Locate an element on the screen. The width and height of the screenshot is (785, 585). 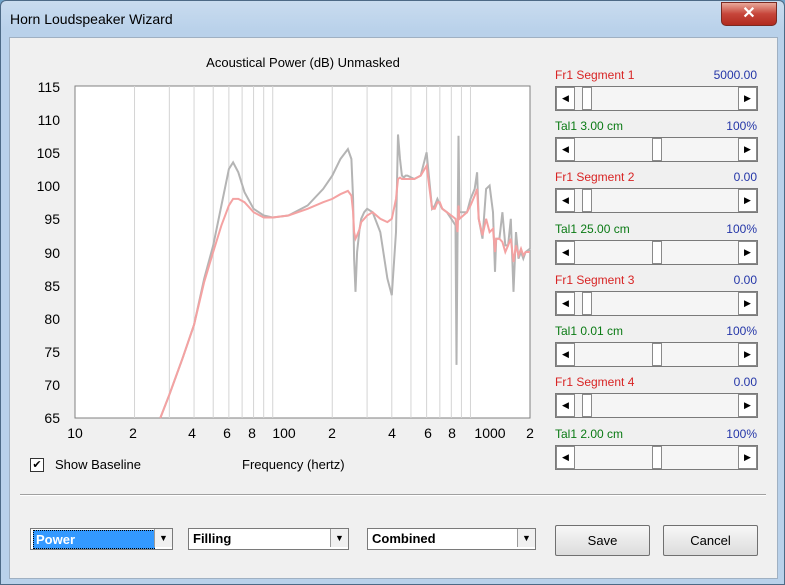
y-tick-label: 65 is located at coordinates (52, 418).